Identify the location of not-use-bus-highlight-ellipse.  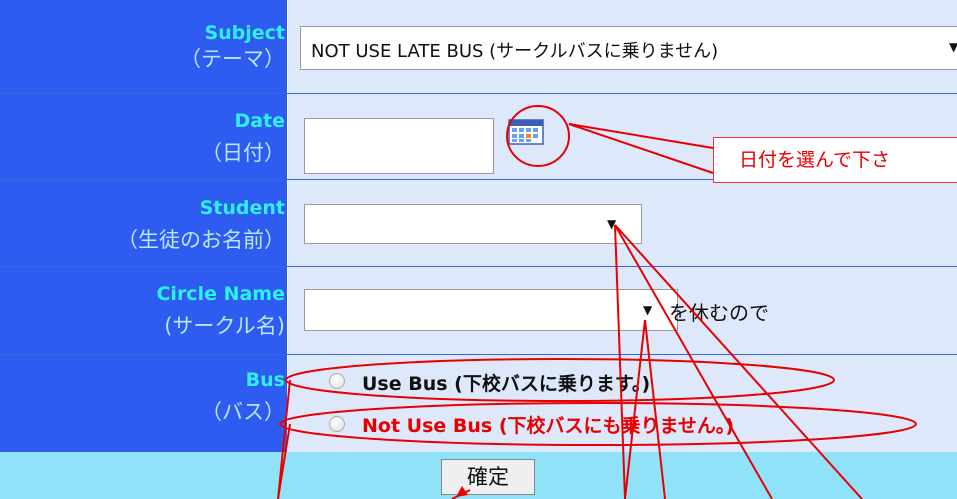
(598, 424).